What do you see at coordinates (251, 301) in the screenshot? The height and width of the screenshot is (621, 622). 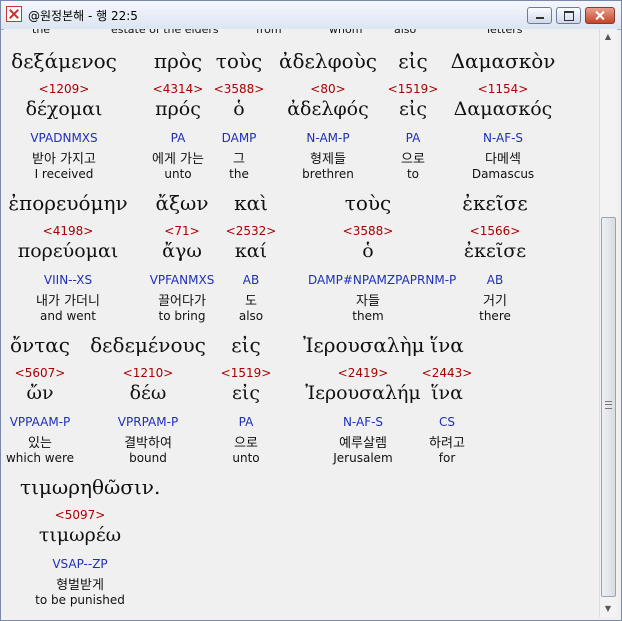 I see `korean-gloss: 도` at bounding box center [251, 301].